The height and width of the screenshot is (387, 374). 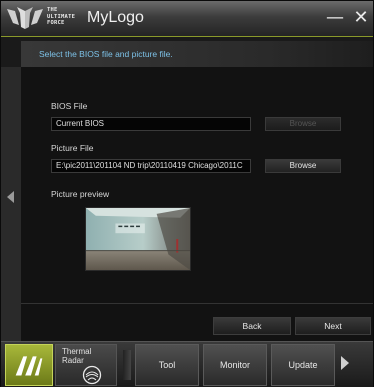 I want to click on thermal-radar-button: Thermal Radar, so click(x=86, y=365).